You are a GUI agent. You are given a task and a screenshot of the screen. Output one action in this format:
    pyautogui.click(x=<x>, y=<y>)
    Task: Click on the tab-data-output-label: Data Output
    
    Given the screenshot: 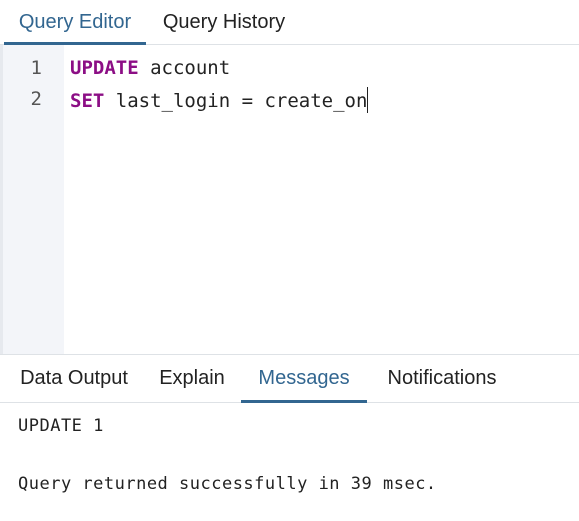 What is the action you would take?
    pyautogui.click(x=74, y=378)
    